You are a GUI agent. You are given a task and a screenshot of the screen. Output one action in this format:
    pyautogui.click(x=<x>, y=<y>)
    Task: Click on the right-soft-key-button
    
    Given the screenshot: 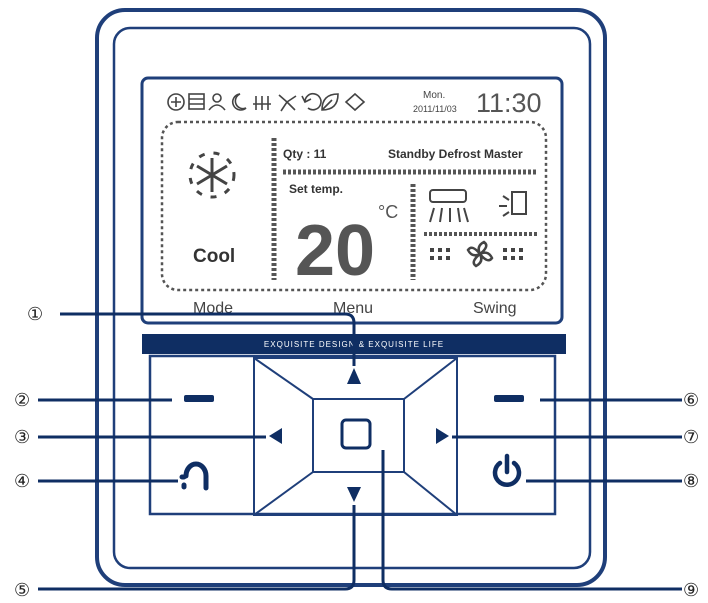 What is the action you would take?
    pyautogui.click(x=509, y=398)
    